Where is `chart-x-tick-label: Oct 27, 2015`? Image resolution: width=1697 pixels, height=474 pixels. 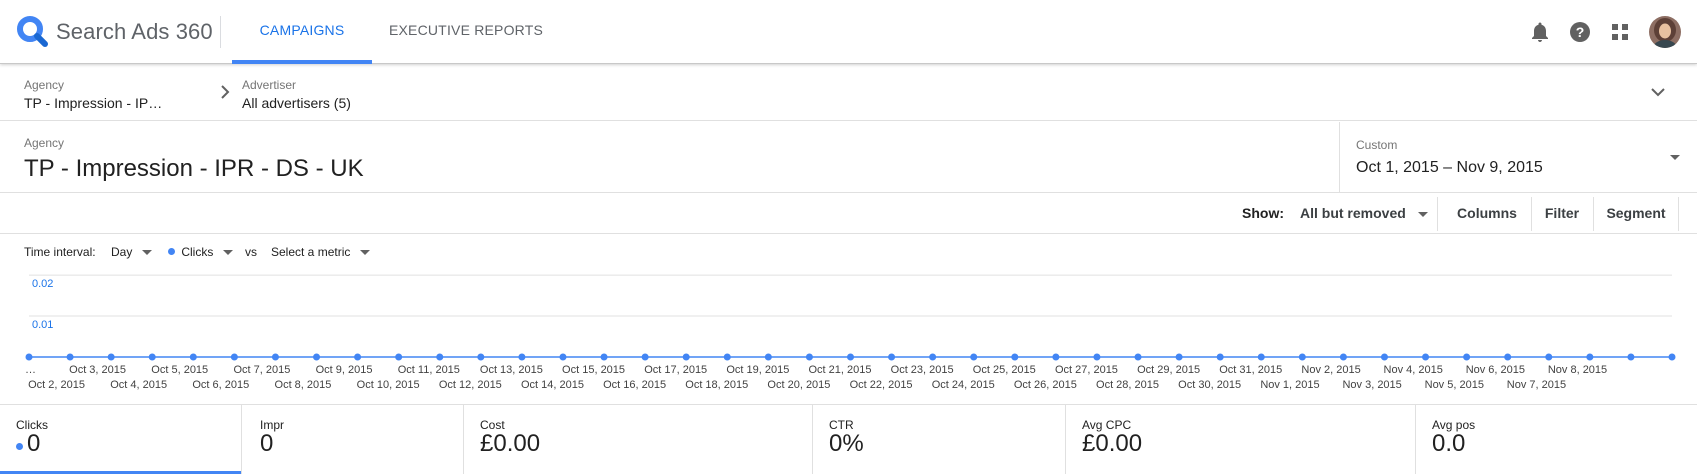 chart-x-tick-label: Oct 27, 2015 is located at coordinates (1086, 370).